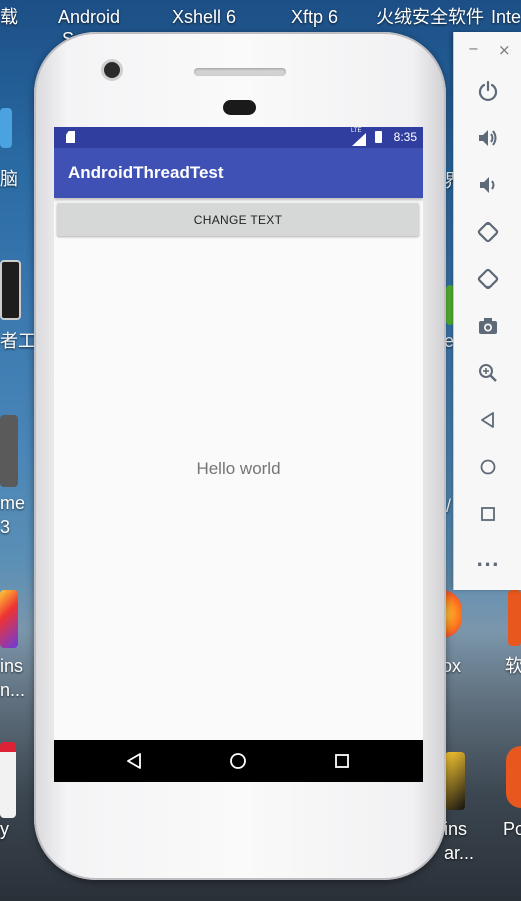 Image resolution: width=521 pixels, height=901 pixels. Describe the element at coordinates (448, 506) in the screenshot. I see `desktop-label: /` at that location.